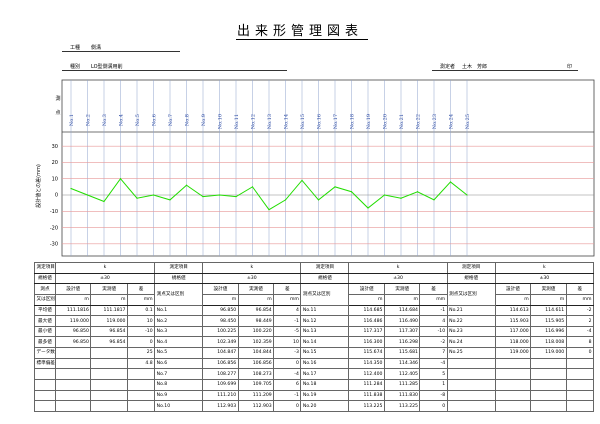  What do you see at coordinates (179, 406) in the screenshot?
I see `row-point: No.10` at bounding box center [179, 406].